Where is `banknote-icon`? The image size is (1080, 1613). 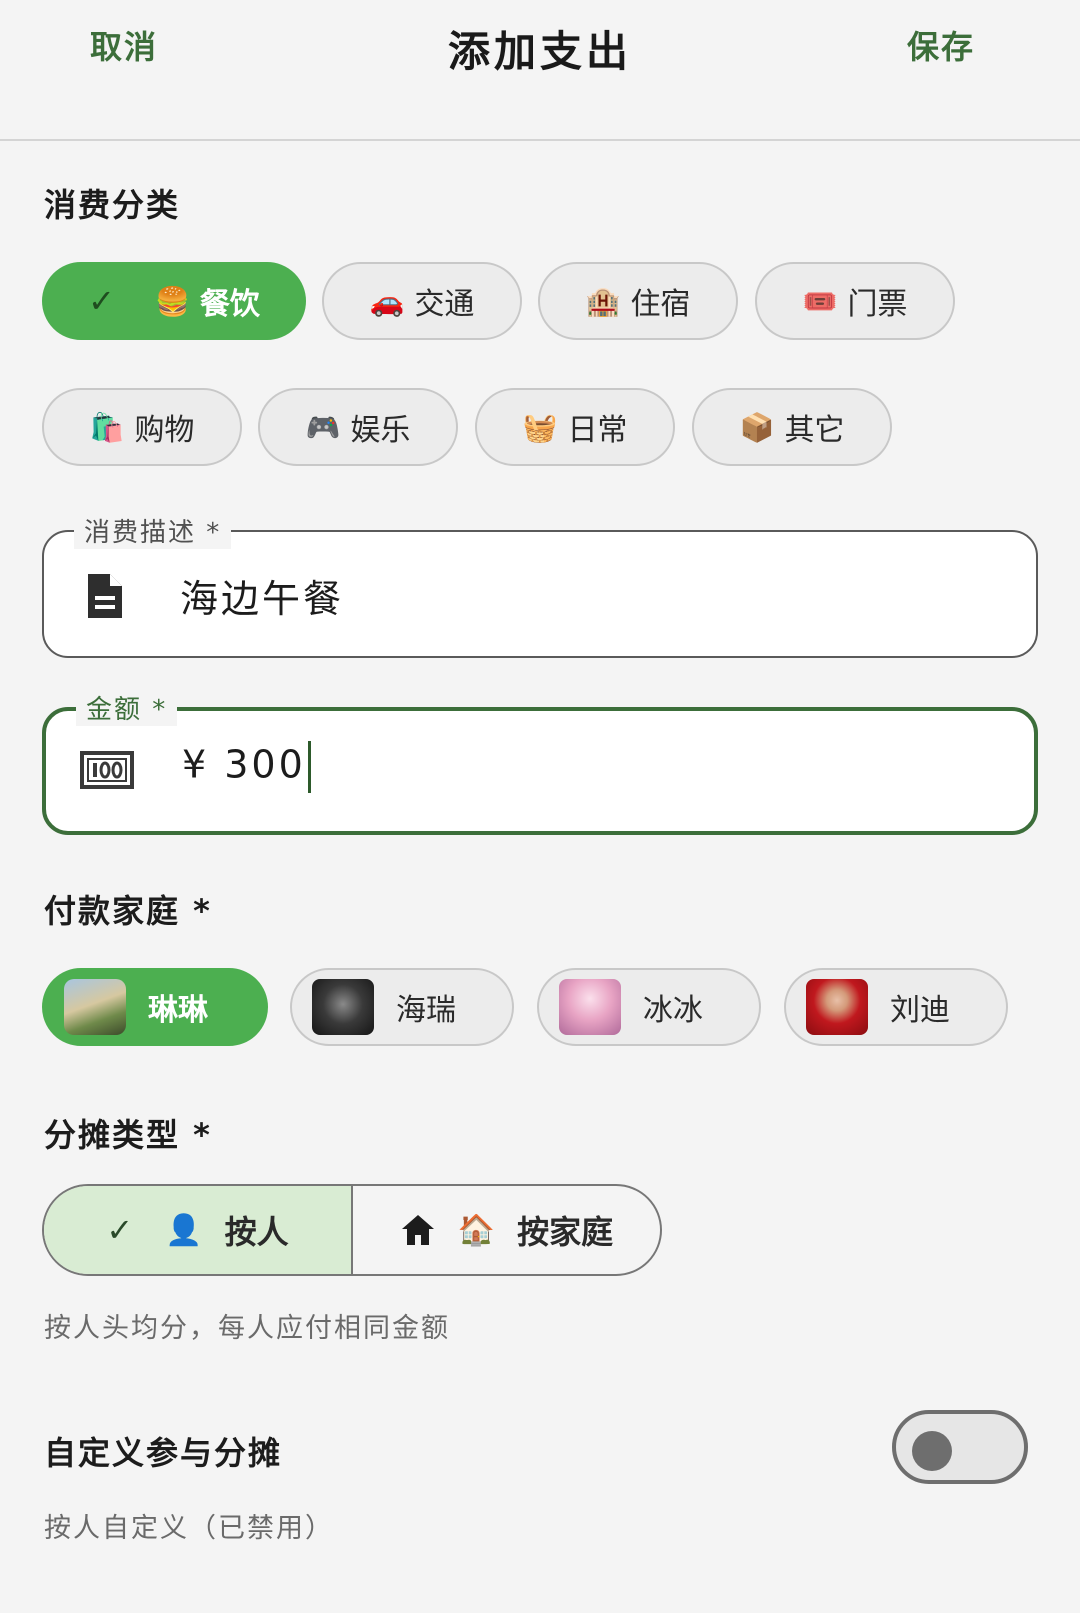 banknote-icon is located at coordinates (107, 773).